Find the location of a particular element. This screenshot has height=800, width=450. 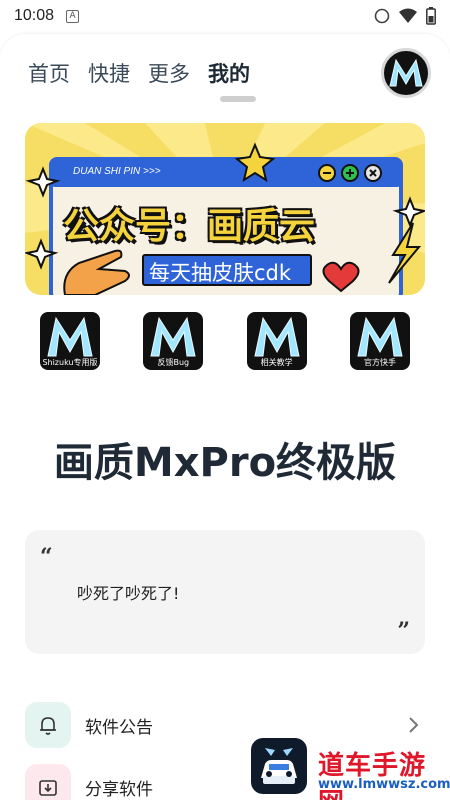

quote-close-mark: ” is located at coordinates (403, 631).